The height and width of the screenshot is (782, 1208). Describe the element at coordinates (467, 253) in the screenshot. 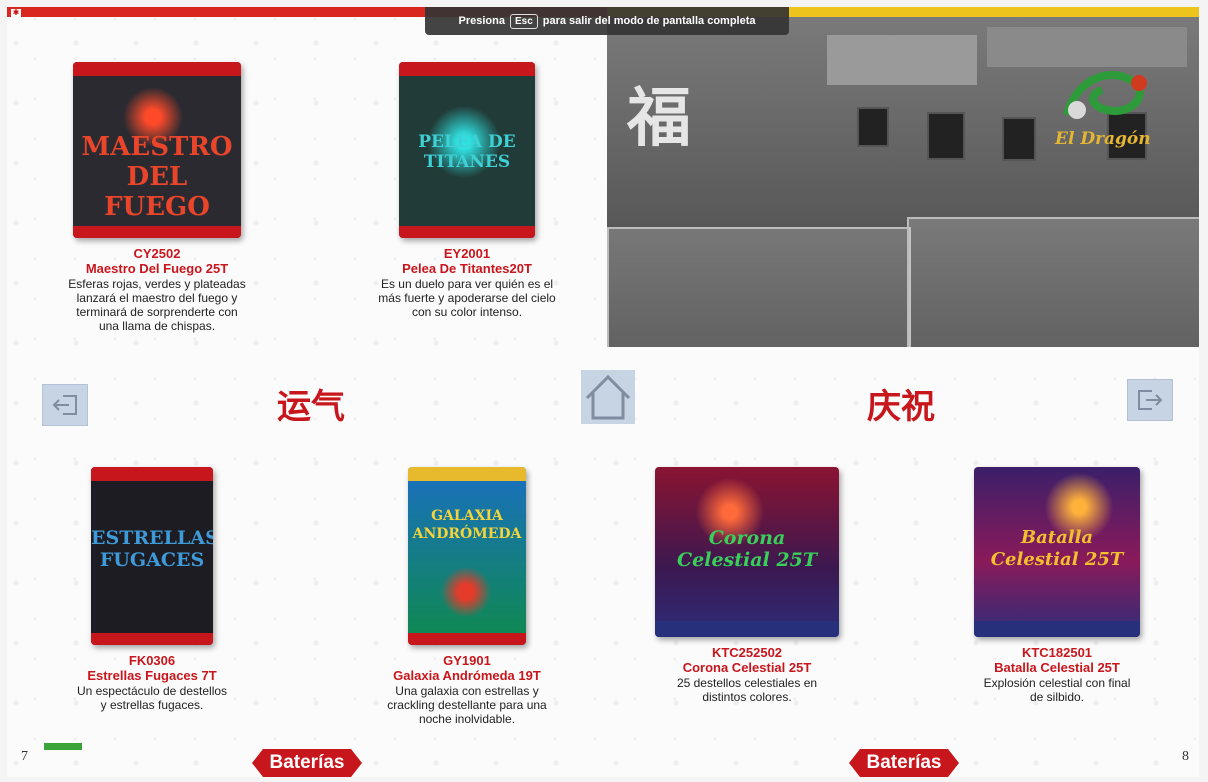

I see `product-code: EY2001` at that location.